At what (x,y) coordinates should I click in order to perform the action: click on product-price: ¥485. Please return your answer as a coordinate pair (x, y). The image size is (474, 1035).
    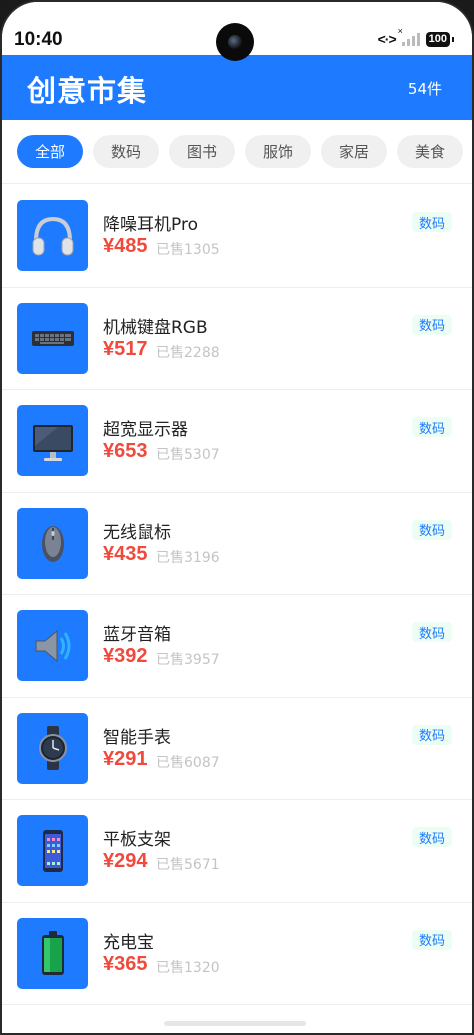
    Looking at the image, I should click on (125, 246).